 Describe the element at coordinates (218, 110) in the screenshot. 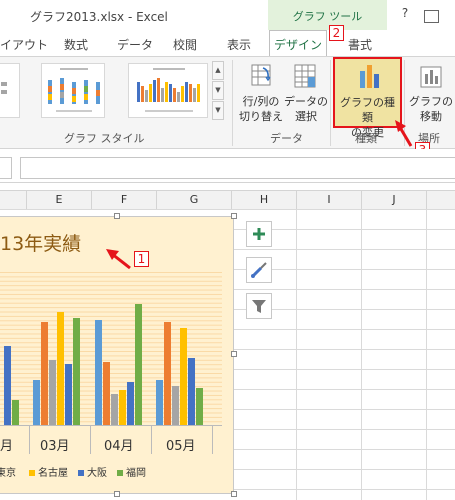

I see `gallery-more-icon: ▼` at that location.